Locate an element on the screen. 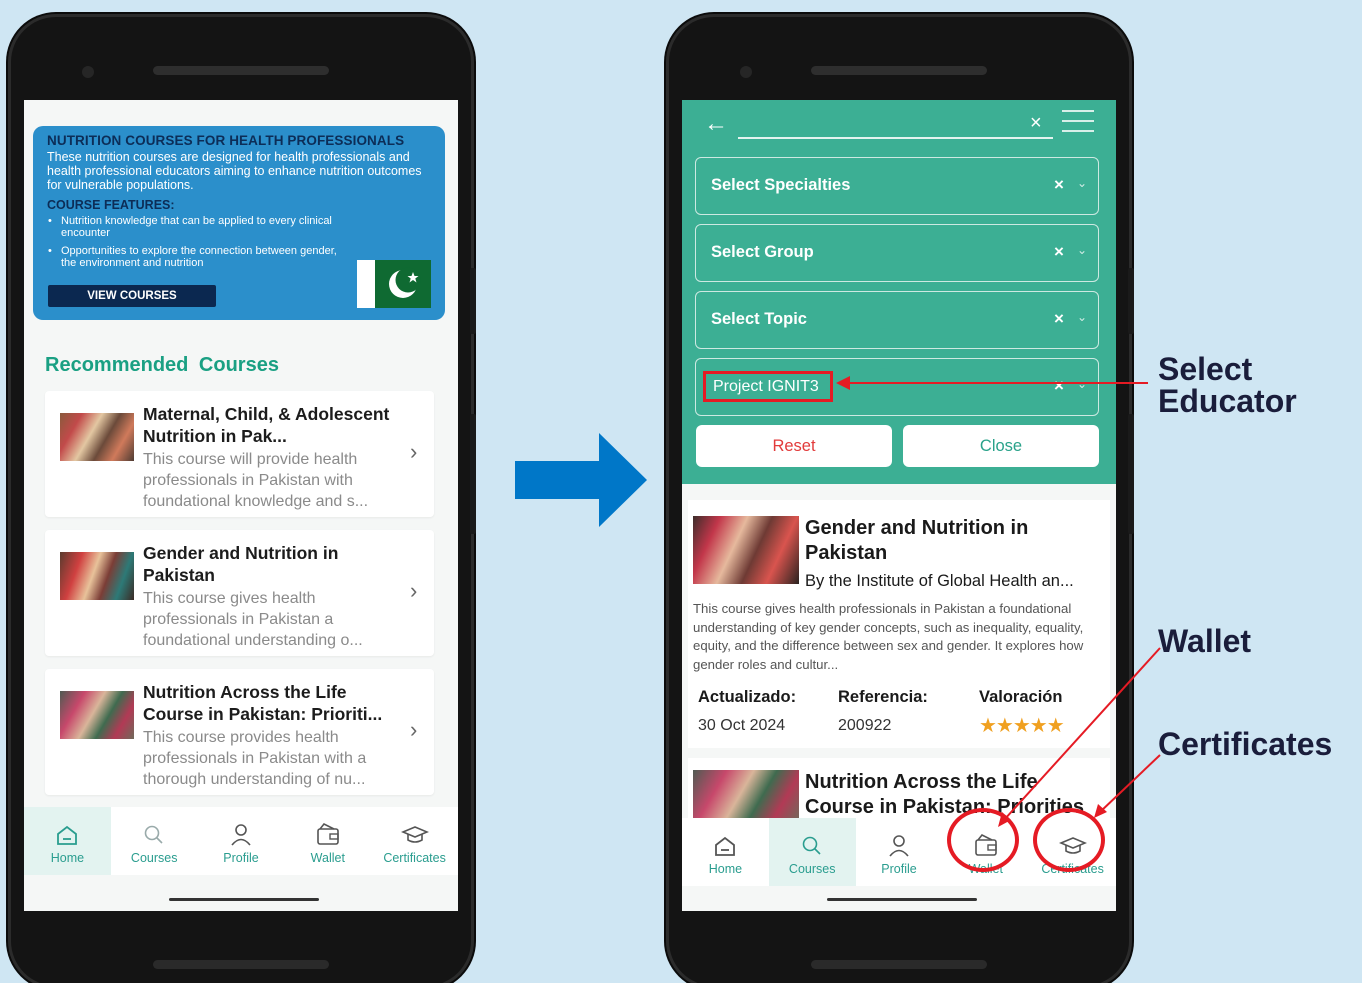 This screenshot has width=1362, height=983. wallet-pointer-line is located at coordinates (1082, 734).